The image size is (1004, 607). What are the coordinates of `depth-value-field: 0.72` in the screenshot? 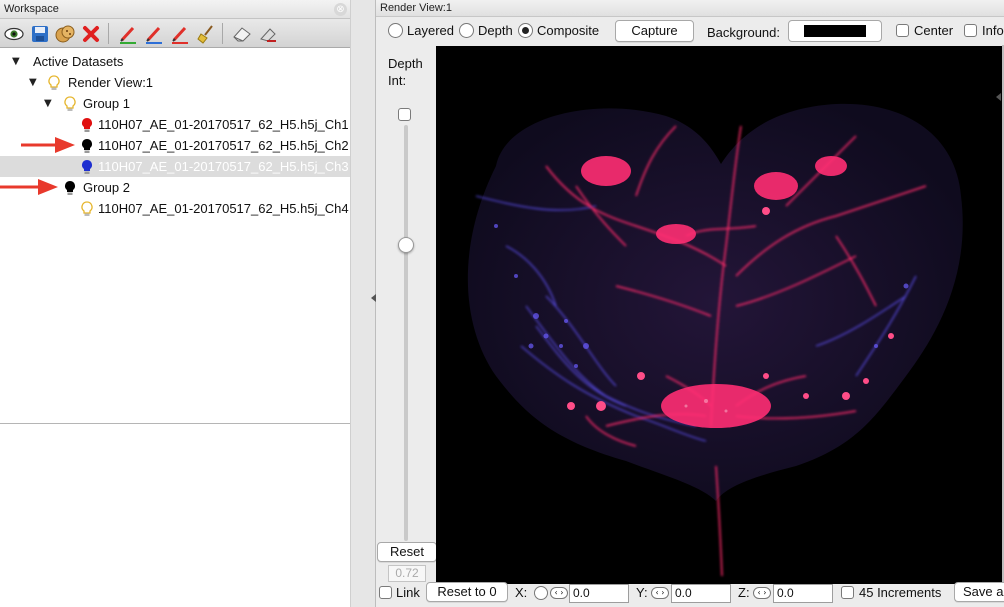 It's located at (407, 573).